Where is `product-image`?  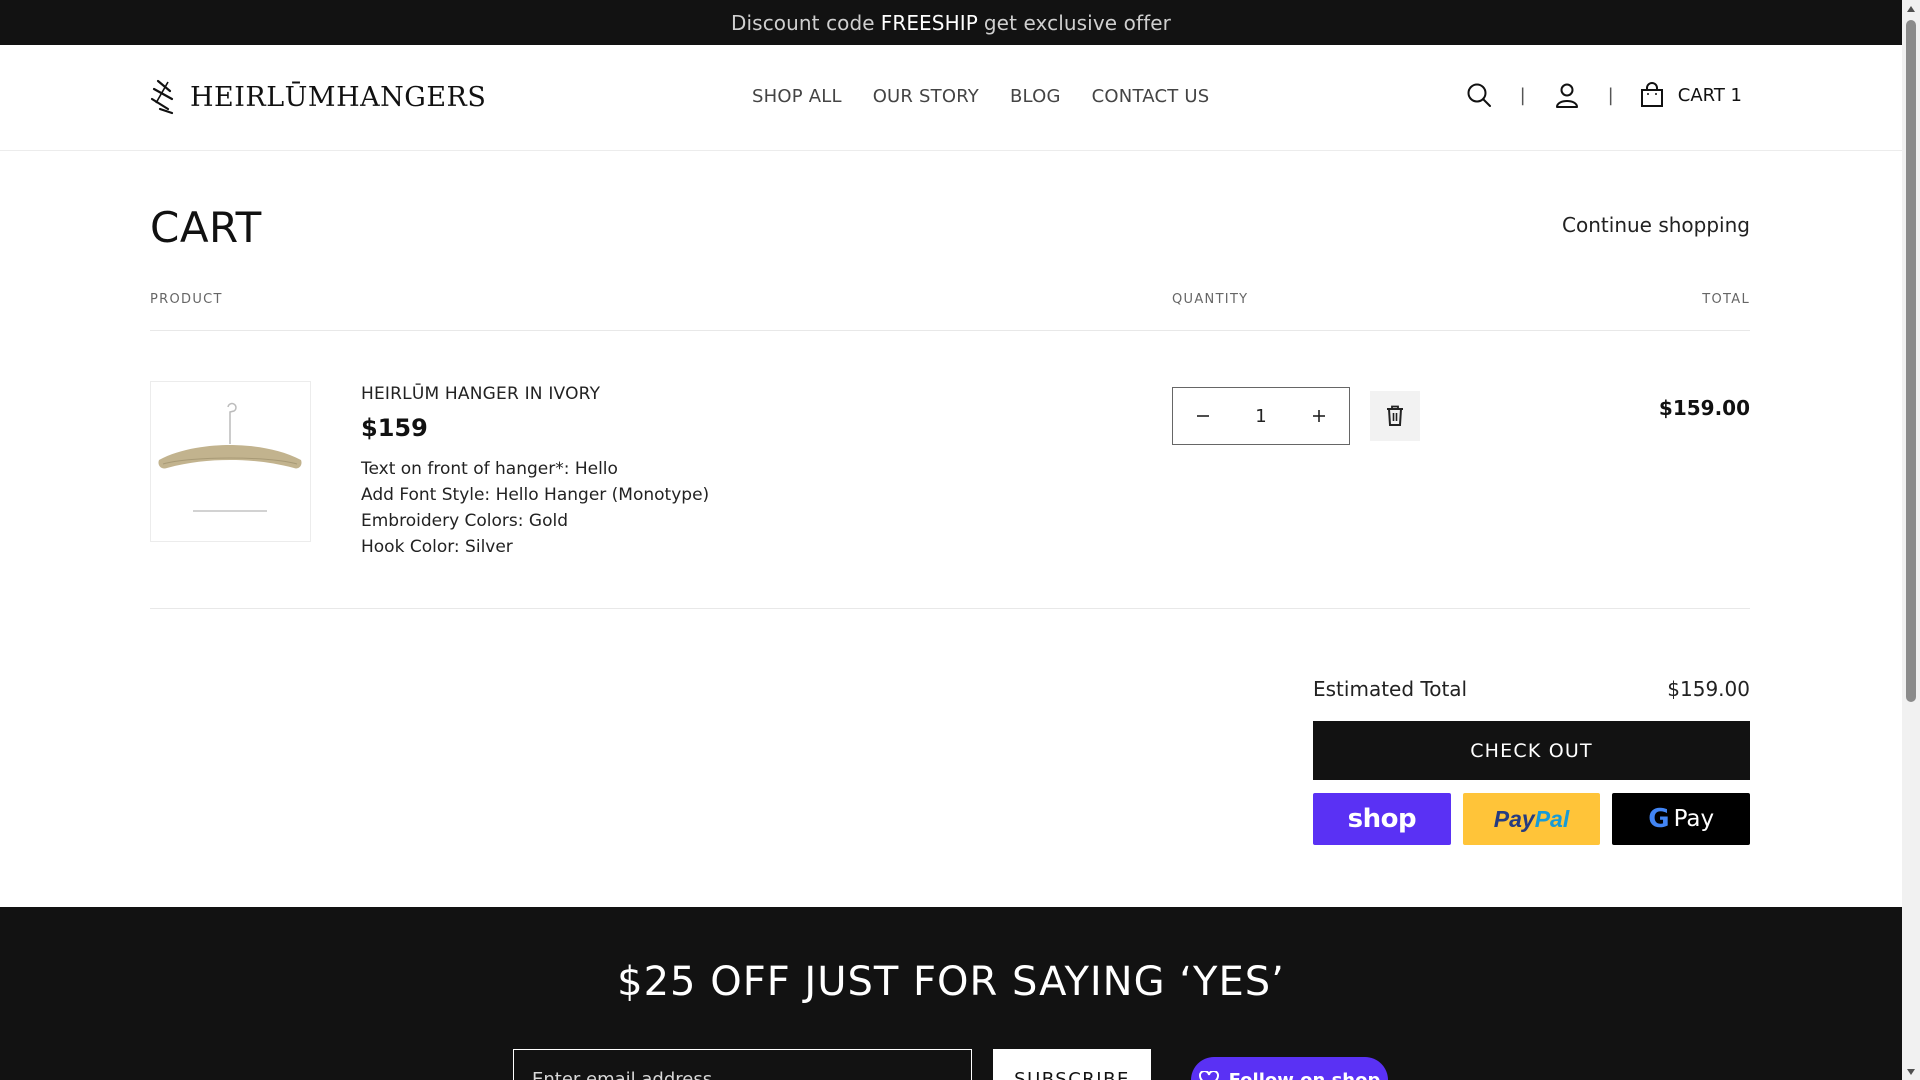
product-image is located at coordinates (230, 461).